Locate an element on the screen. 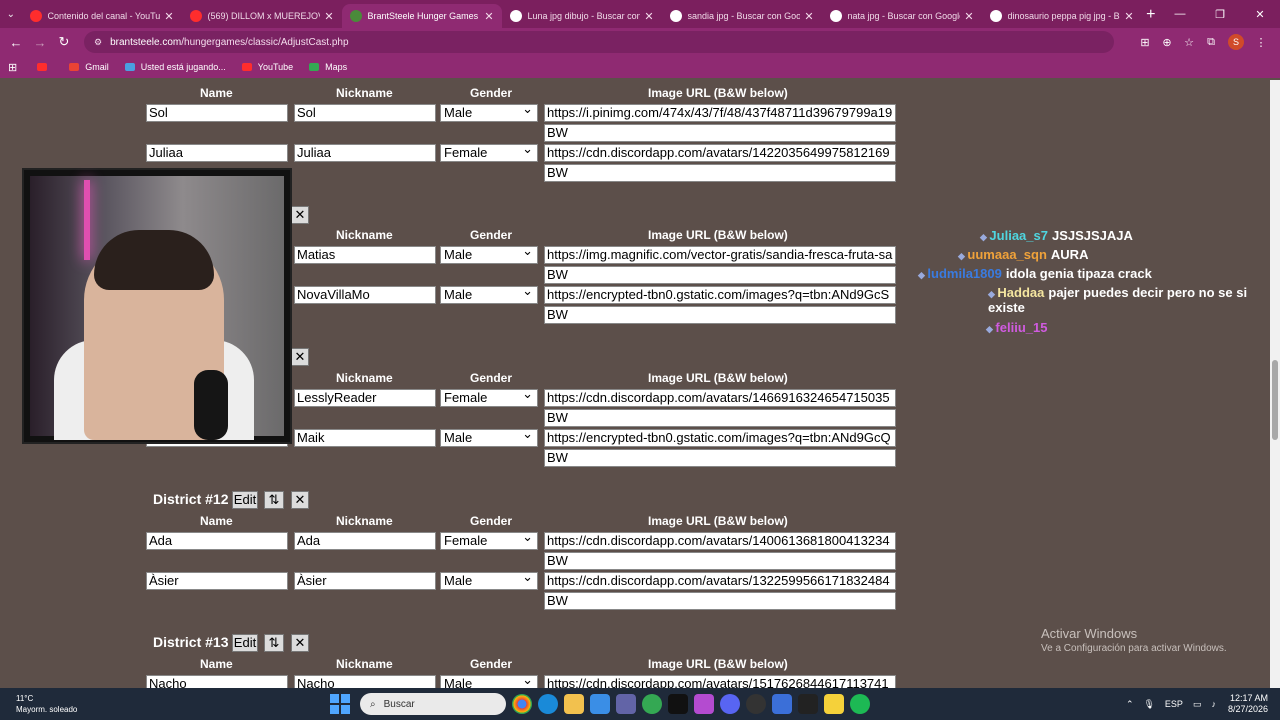 The image size is (1280, 720). minimize-icon: — is located at coordinates (1180, 14).